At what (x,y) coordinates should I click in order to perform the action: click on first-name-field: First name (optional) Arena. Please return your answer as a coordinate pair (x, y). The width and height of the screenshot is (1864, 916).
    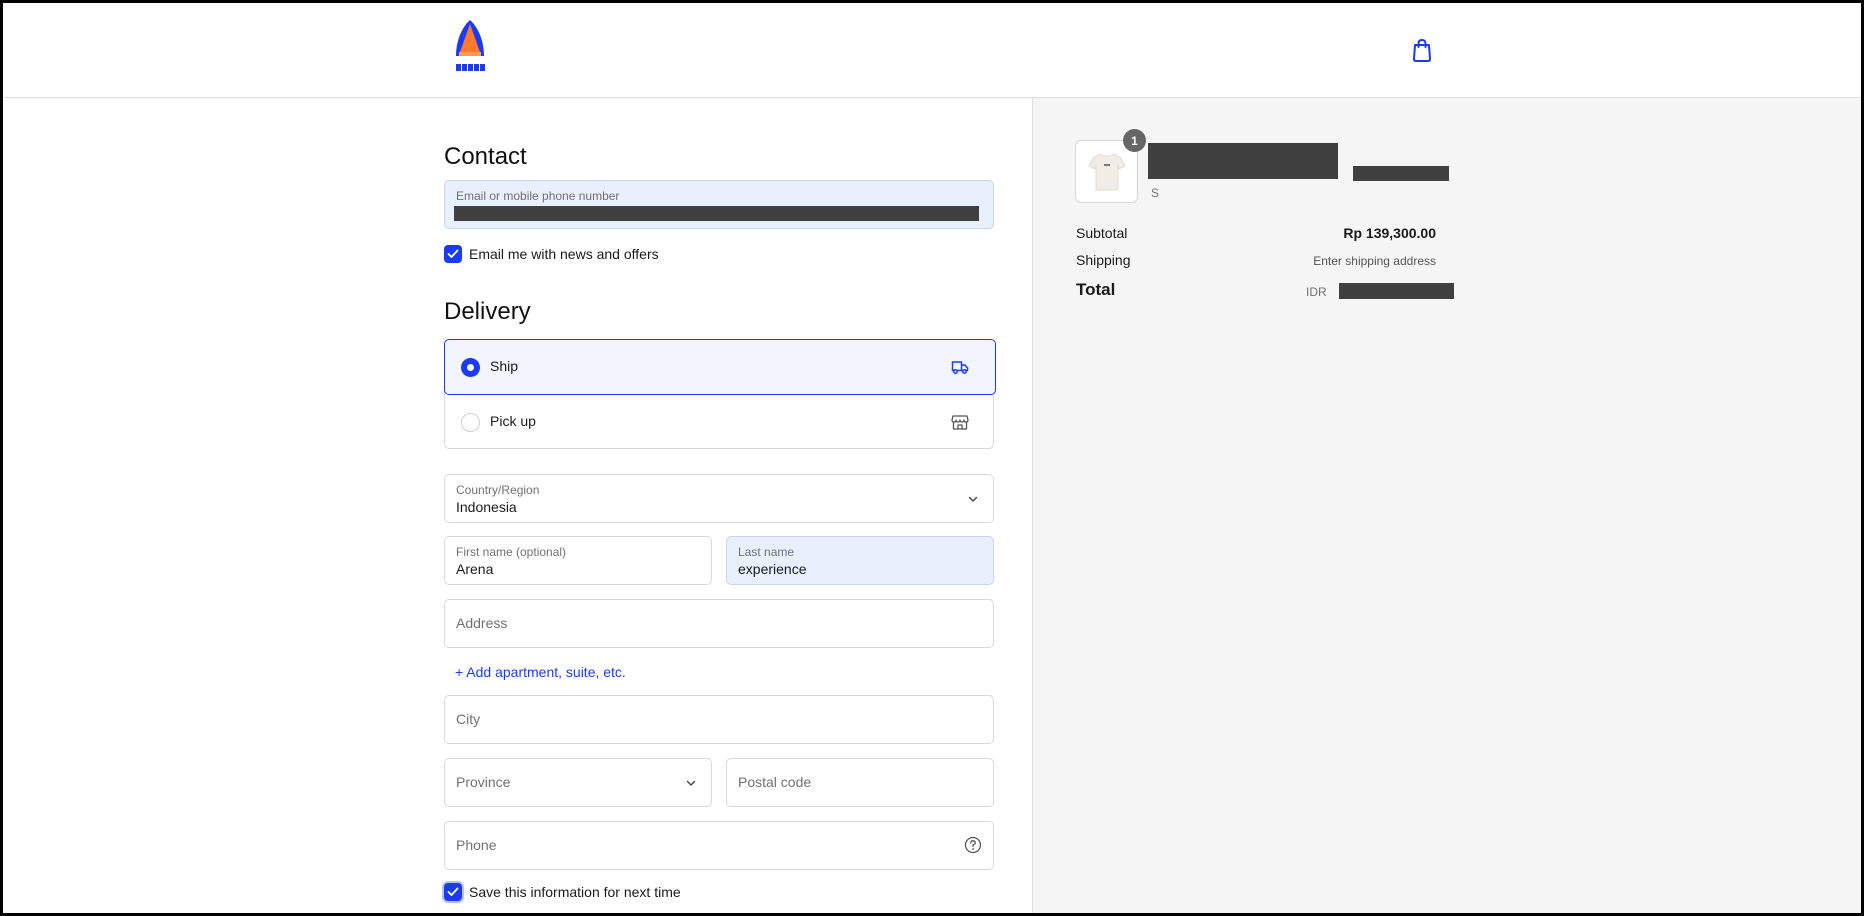
    Looking at the image, I should click on (578, 560).